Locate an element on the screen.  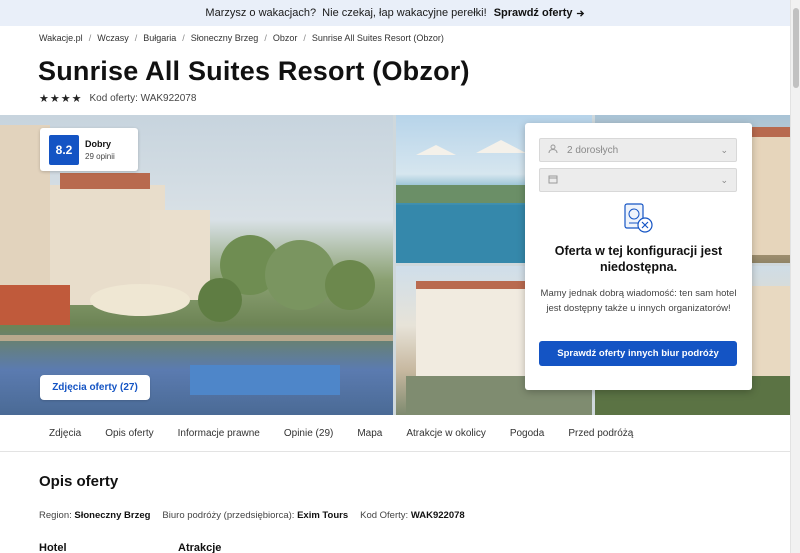
region-value: Słoneczny Brzeg is located at coordinates (112, 515).